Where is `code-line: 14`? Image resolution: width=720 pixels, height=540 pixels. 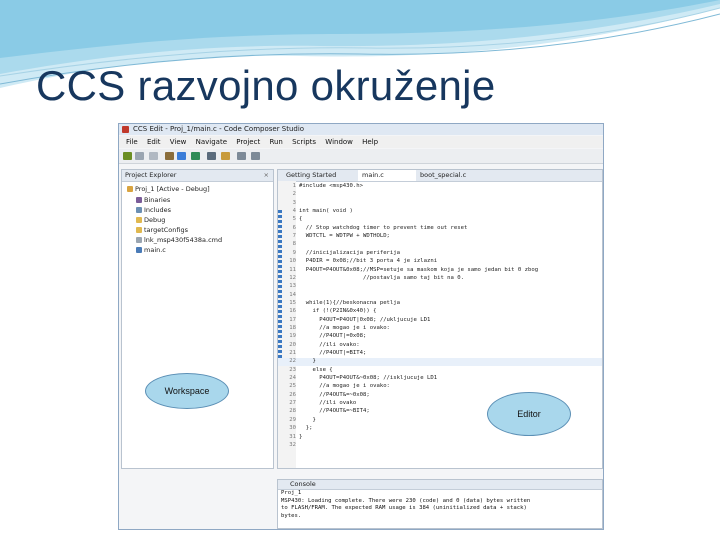
code-line: 14 is located at coordinates (288, 296).